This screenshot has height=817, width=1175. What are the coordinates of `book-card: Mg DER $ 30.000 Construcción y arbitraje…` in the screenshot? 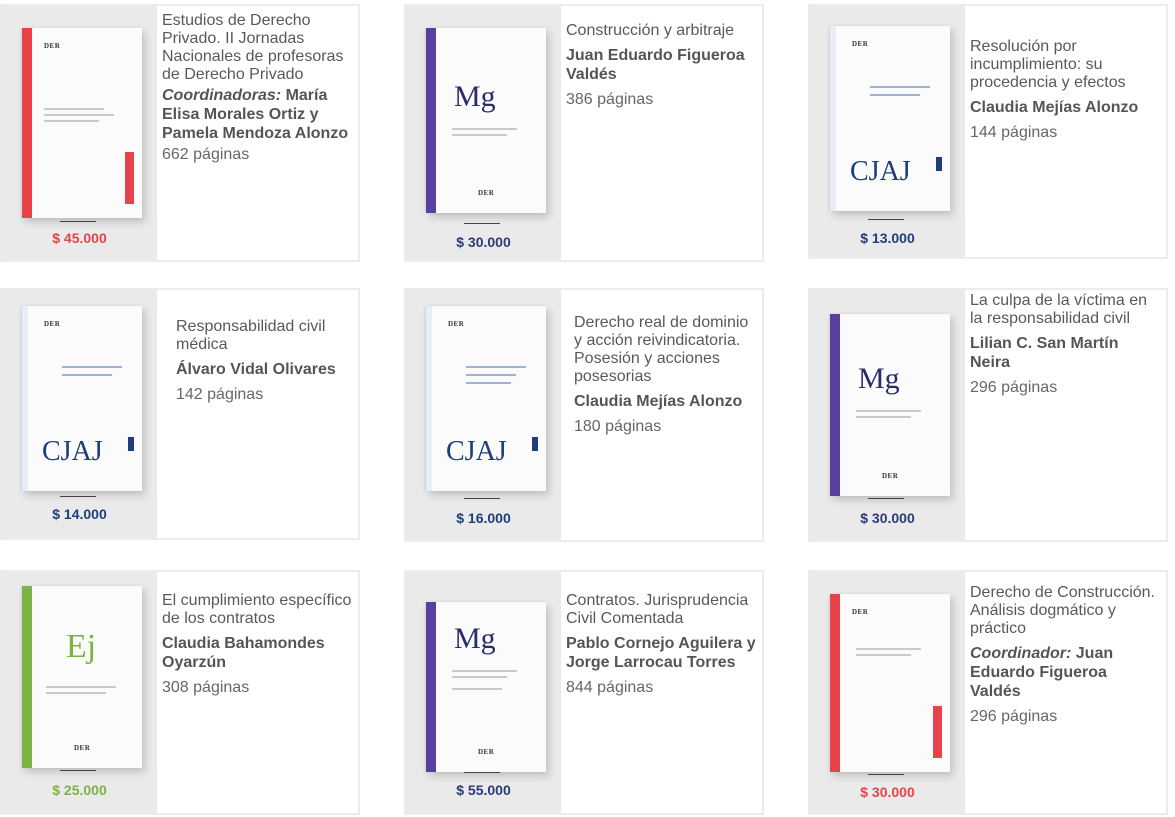 It's located at (584, 133).